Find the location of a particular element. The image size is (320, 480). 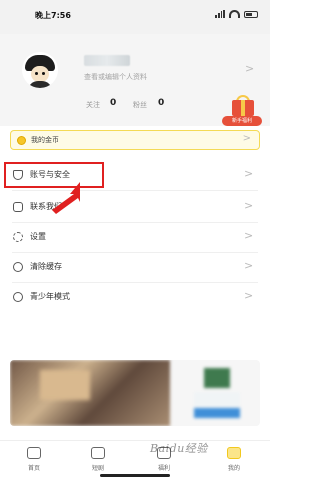

chat-icon is located at coordinates (18, 207).